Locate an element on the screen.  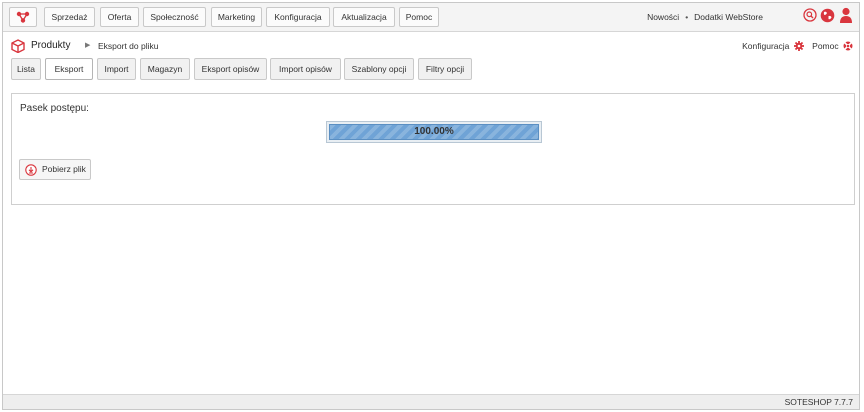
tab-szablony-opcji: Szablony opcji is located at coordinates (379, 69).